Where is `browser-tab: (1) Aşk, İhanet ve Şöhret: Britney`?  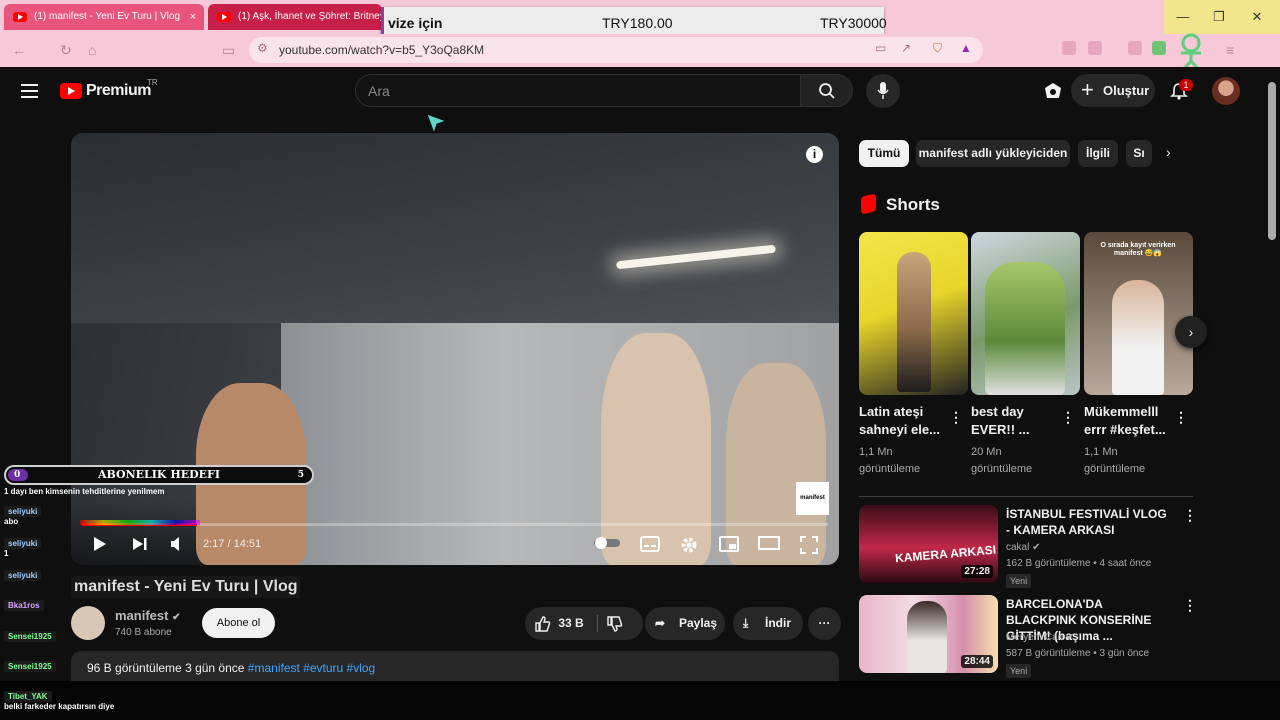 browser-tab: (1) Aşk, İhanet ve Şöhret: Britney is located at coordinates (295, 17).